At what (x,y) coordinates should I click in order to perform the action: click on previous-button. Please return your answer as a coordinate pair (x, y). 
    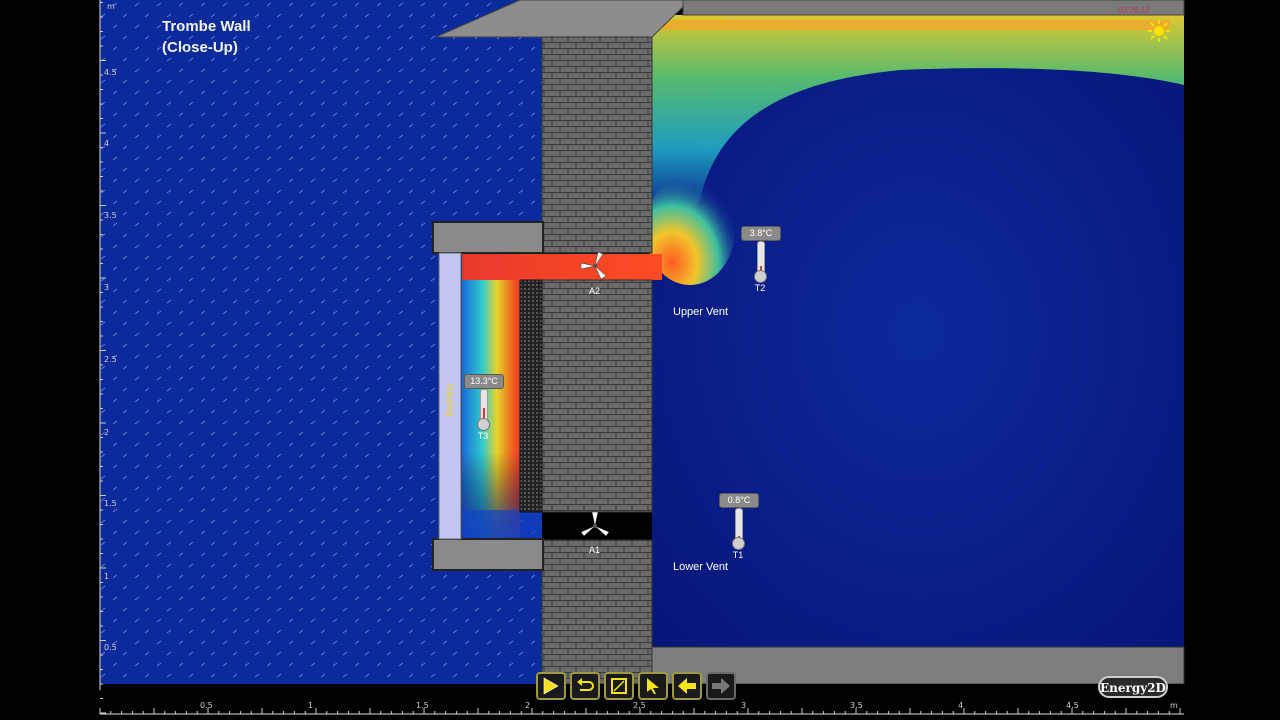
    Looking at the image, I should click on (687, 686).